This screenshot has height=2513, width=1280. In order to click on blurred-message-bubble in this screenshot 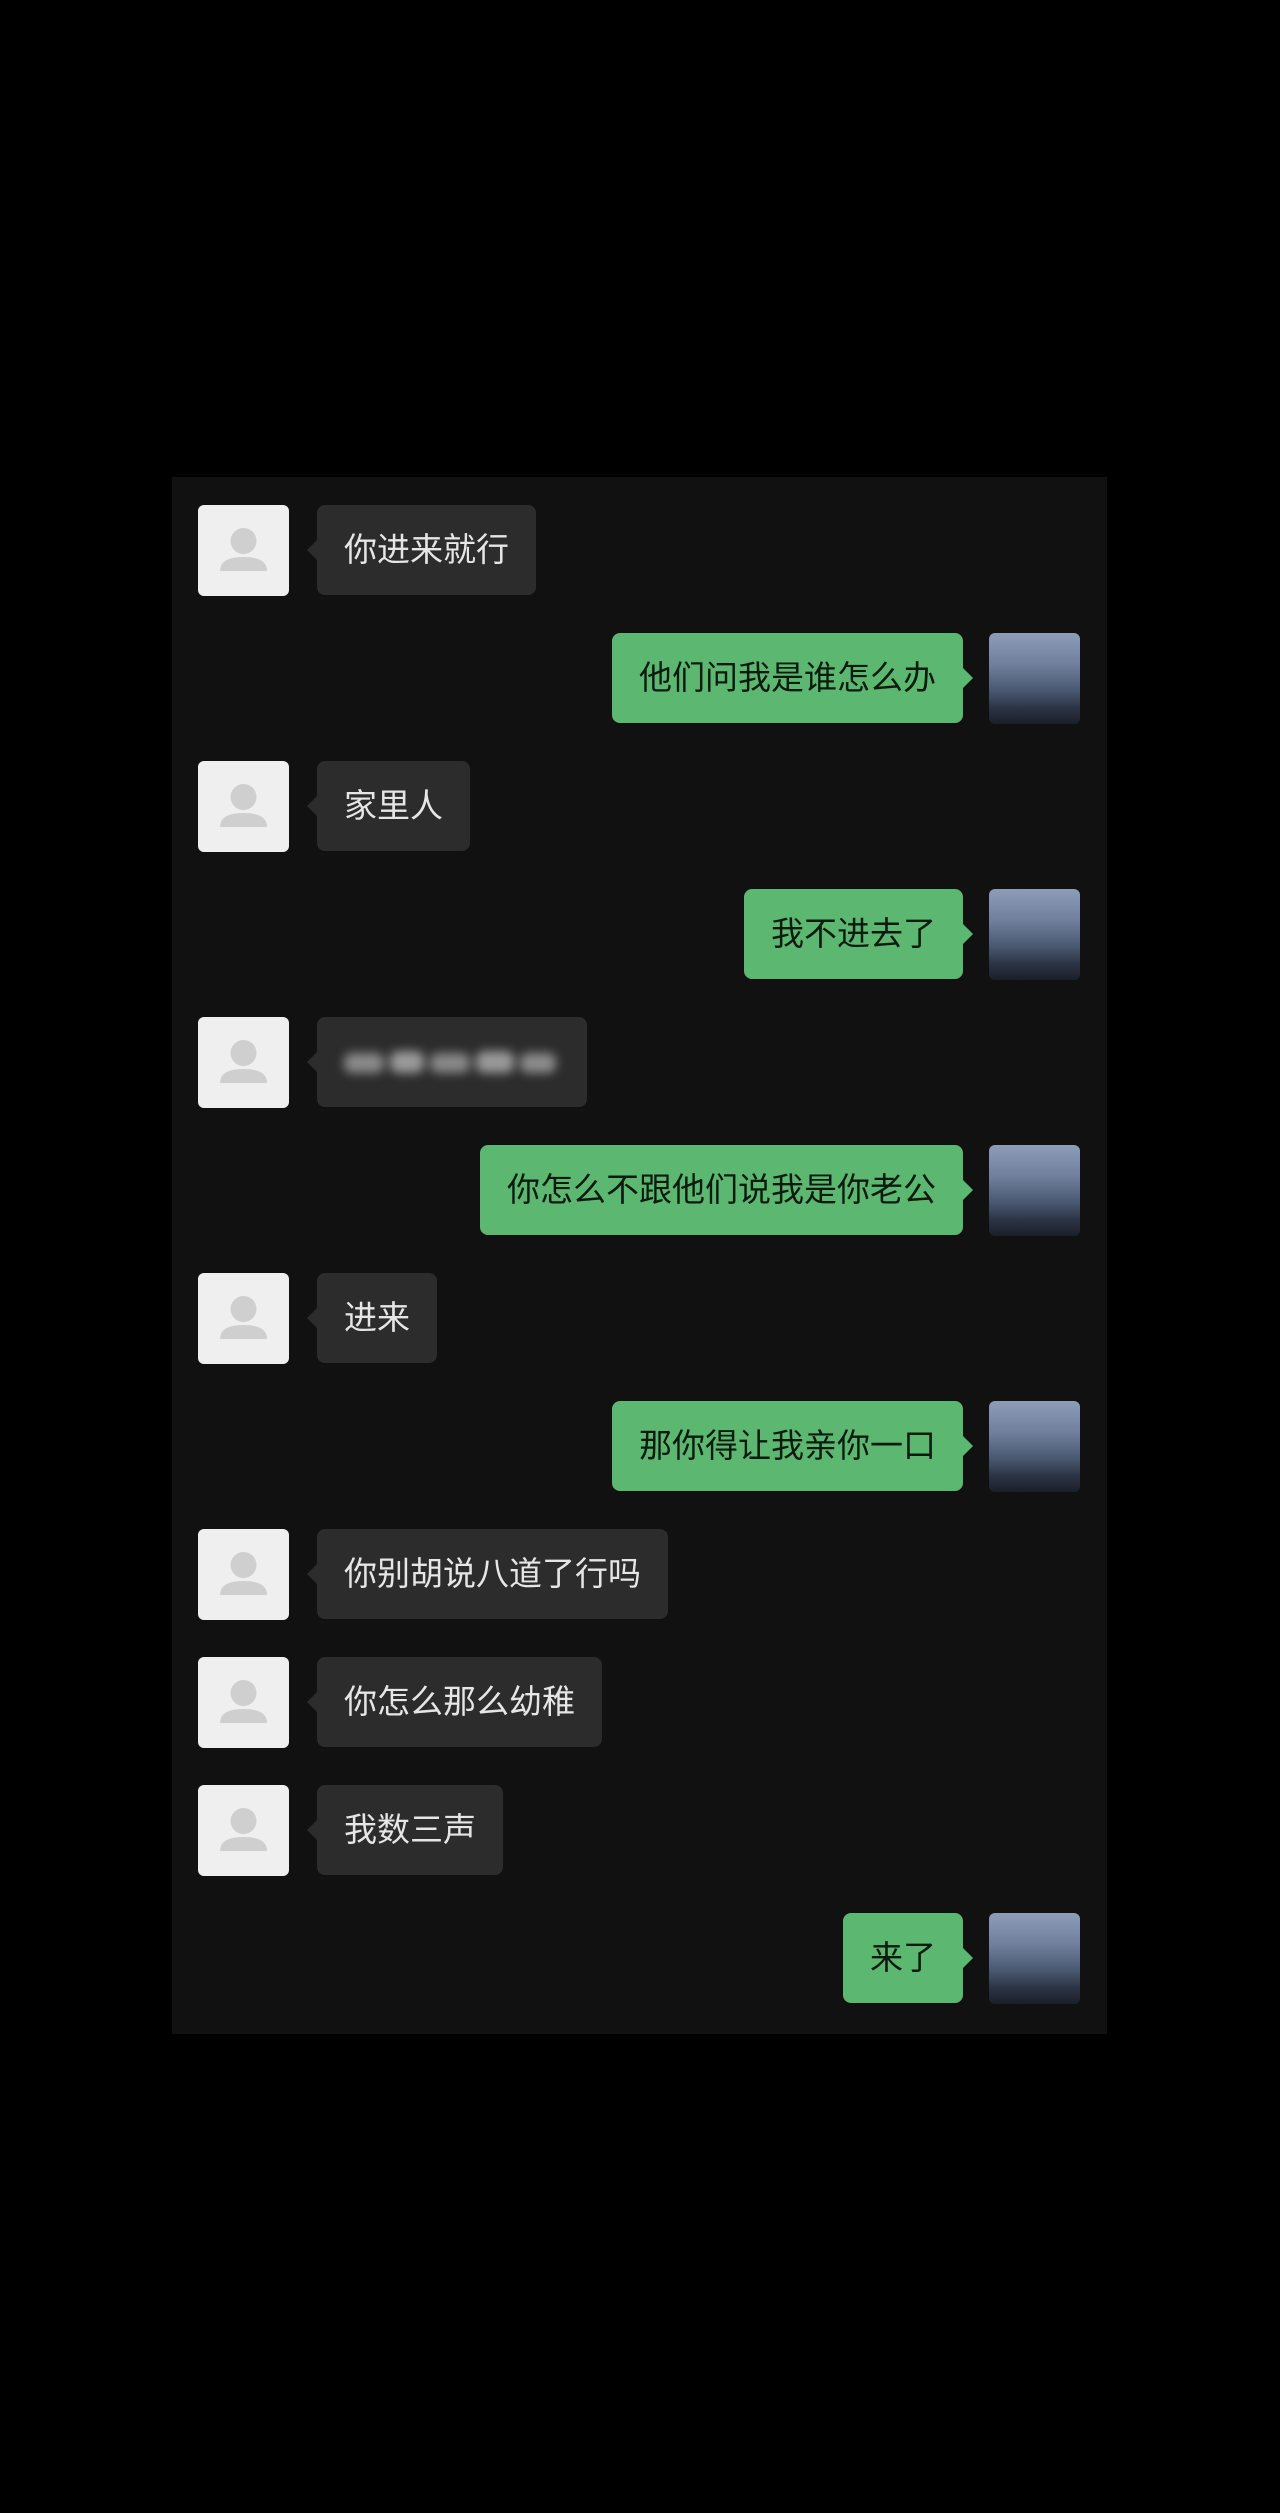, I will do `click(447, 1062)`.